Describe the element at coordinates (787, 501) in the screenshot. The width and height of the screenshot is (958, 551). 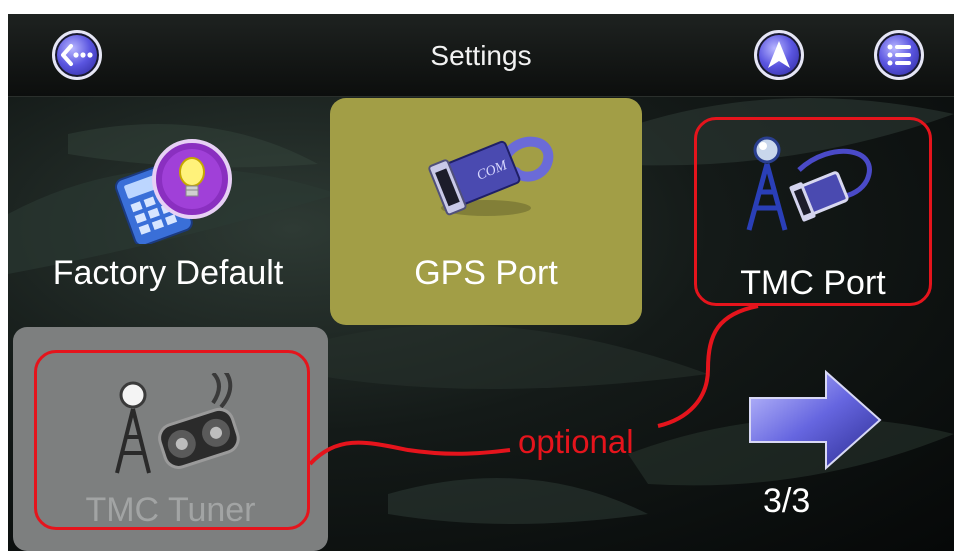
I see `page-indicator: 3/3` at that location.